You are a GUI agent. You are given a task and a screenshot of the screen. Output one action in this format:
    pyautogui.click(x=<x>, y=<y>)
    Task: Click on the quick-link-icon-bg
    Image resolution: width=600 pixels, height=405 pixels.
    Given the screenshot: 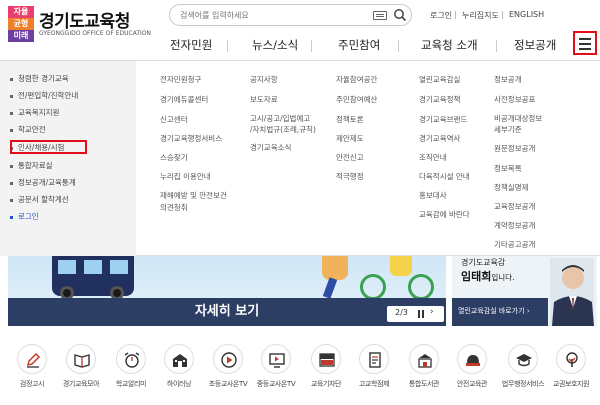 What is the action you would take?
    pyautogui.click(x=374, y=359)
    